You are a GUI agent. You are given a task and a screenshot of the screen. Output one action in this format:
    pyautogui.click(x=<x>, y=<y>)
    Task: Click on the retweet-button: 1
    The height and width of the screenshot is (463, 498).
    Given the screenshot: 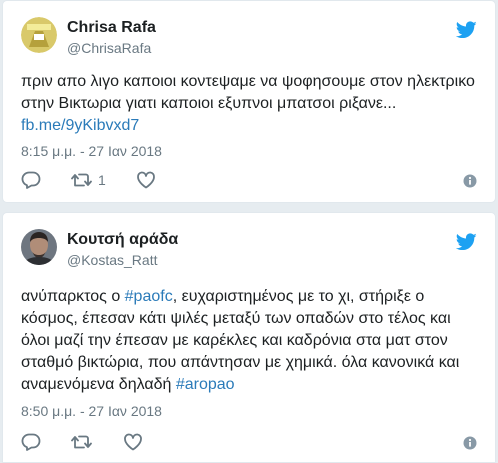 What is the action you would take?
    pyautogui.click(x=88, y=180)
    